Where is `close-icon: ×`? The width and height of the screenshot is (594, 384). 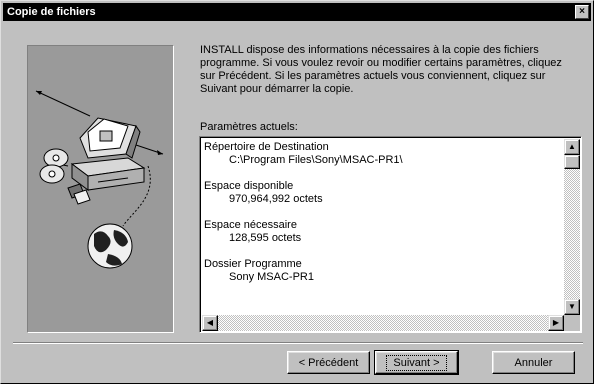 close-icon: × is located at coordinates (582, 11).